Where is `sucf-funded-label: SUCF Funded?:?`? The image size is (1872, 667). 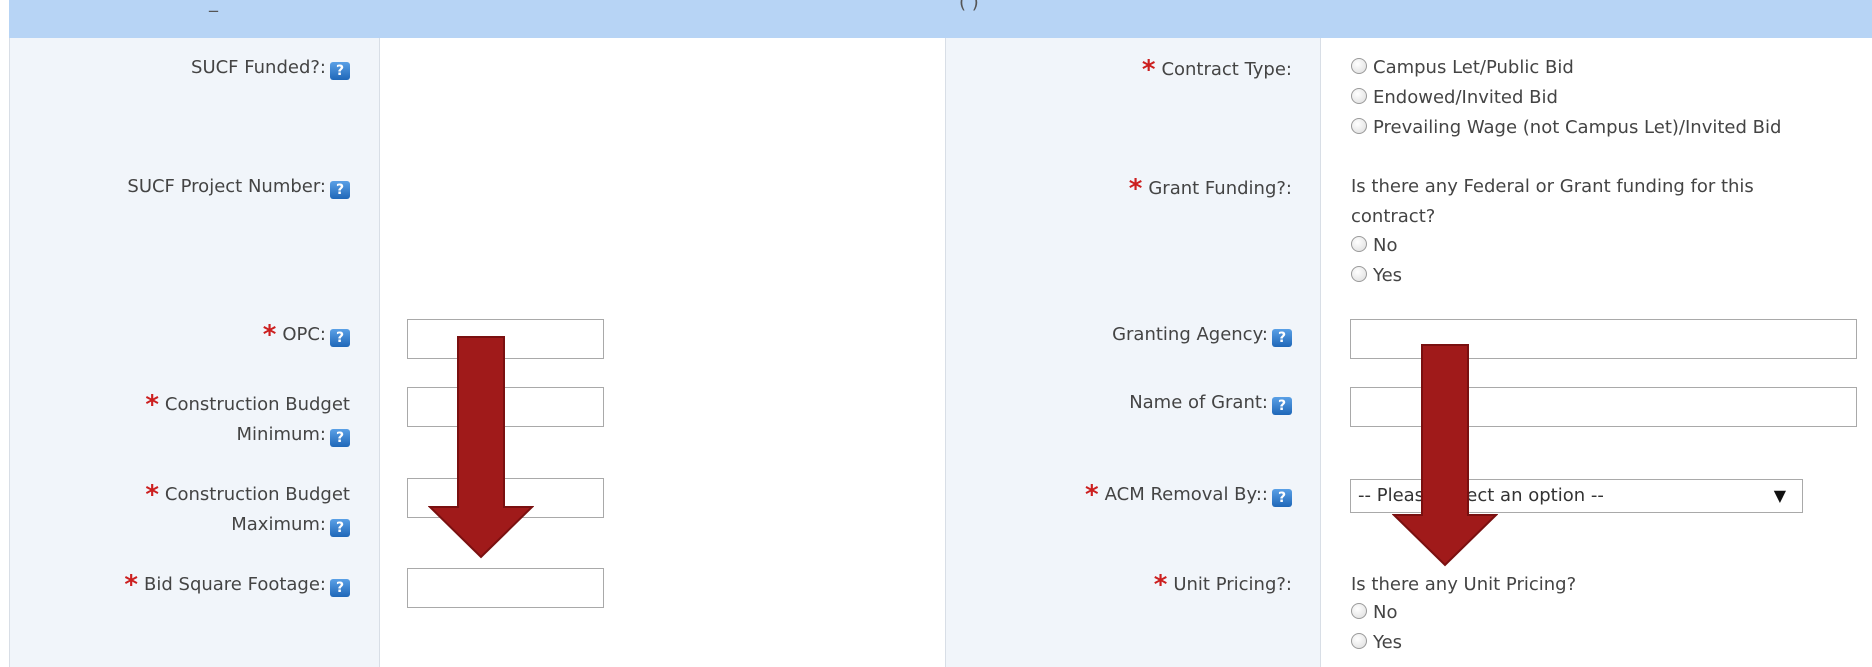
sucf-funded-label: SUCF Funded?:? is located at coordinates (185, 68).